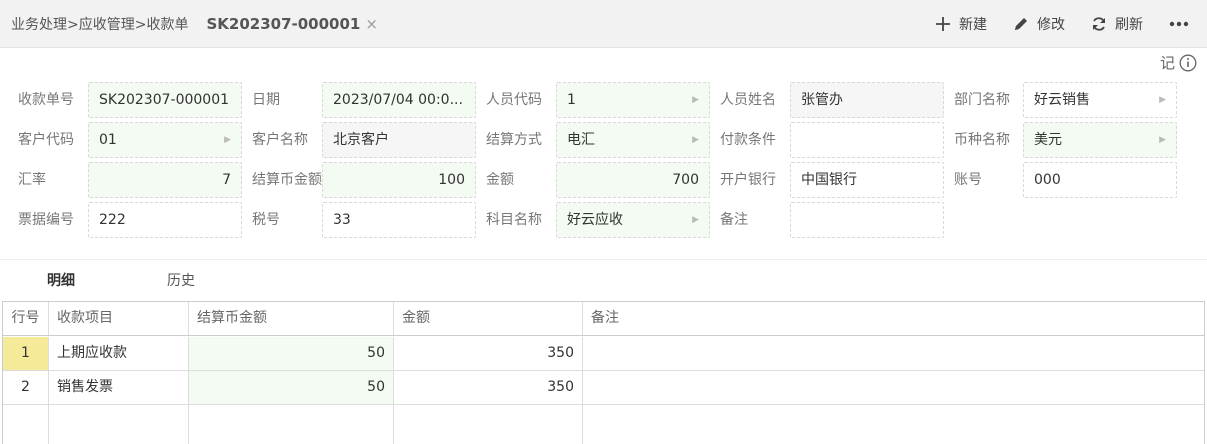  Describe the element at coordinates (26, 353) in the screenshot. I see `row-number: 1` at that location.